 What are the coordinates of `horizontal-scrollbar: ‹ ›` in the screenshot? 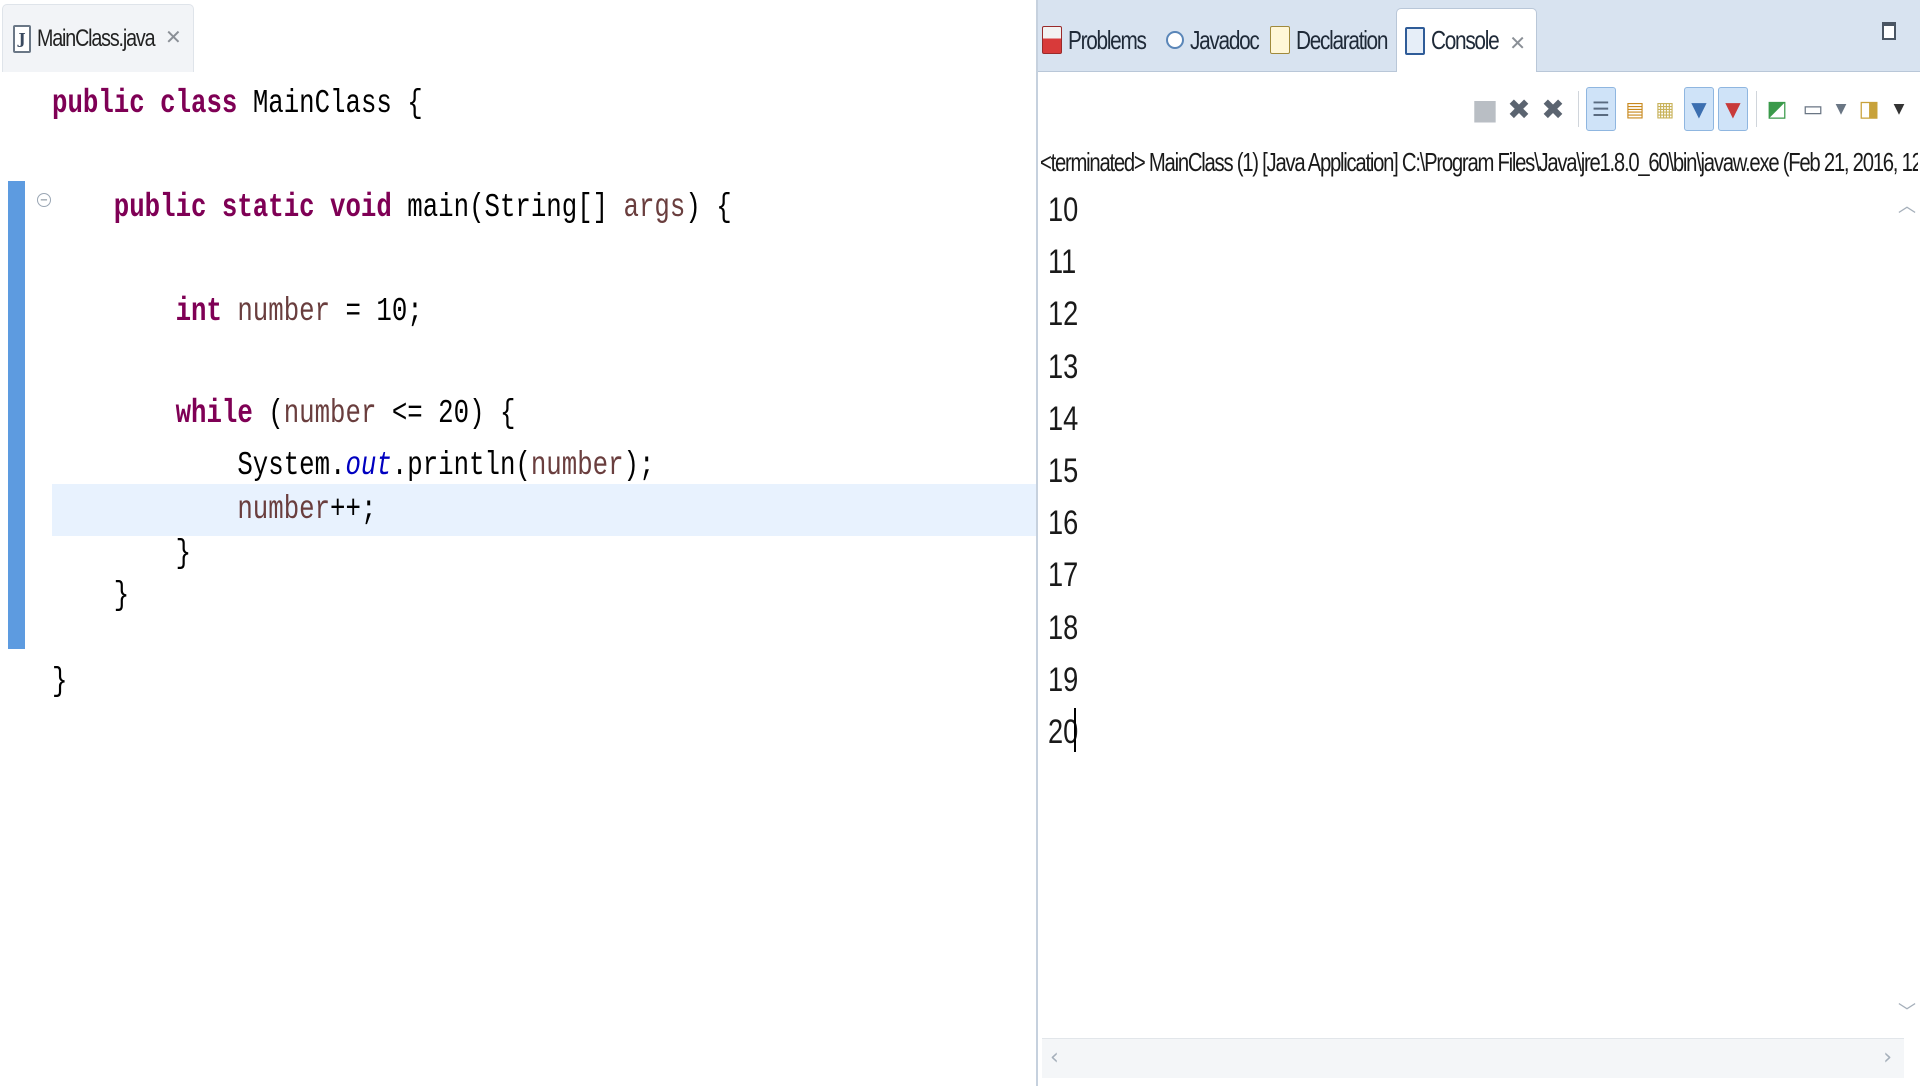 It's located at (1473, 1058).